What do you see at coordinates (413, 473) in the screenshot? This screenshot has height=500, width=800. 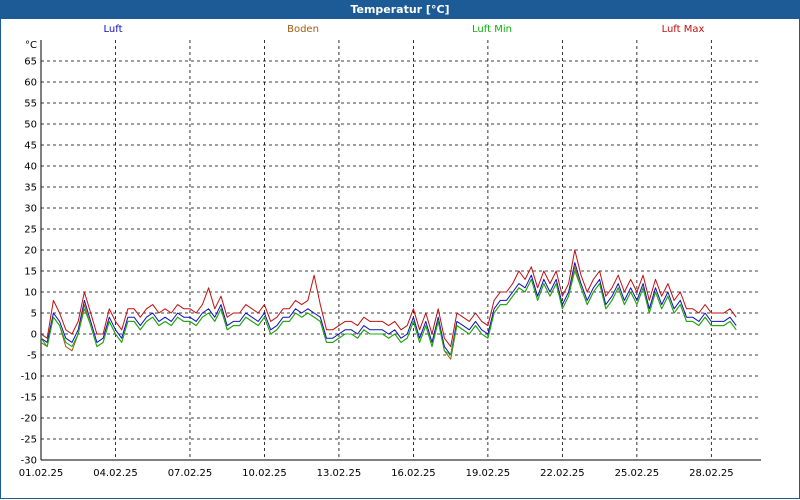 I see `x-tick-label: 16.02.25` at bounding box center [413, 473].